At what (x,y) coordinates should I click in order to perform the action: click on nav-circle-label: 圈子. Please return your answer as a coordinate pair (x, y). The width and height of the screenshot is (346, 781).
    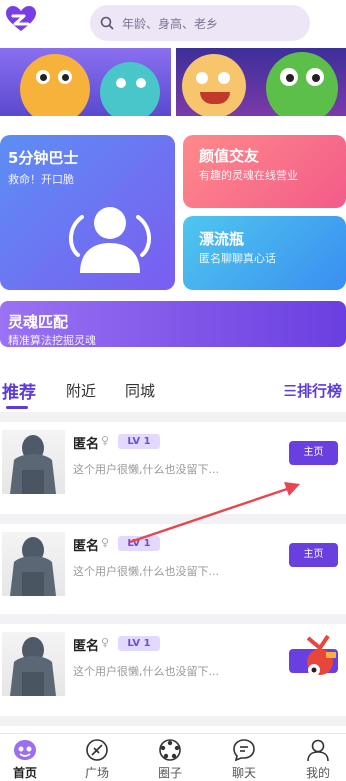
    Looking at the image, I should click on (169, 773).